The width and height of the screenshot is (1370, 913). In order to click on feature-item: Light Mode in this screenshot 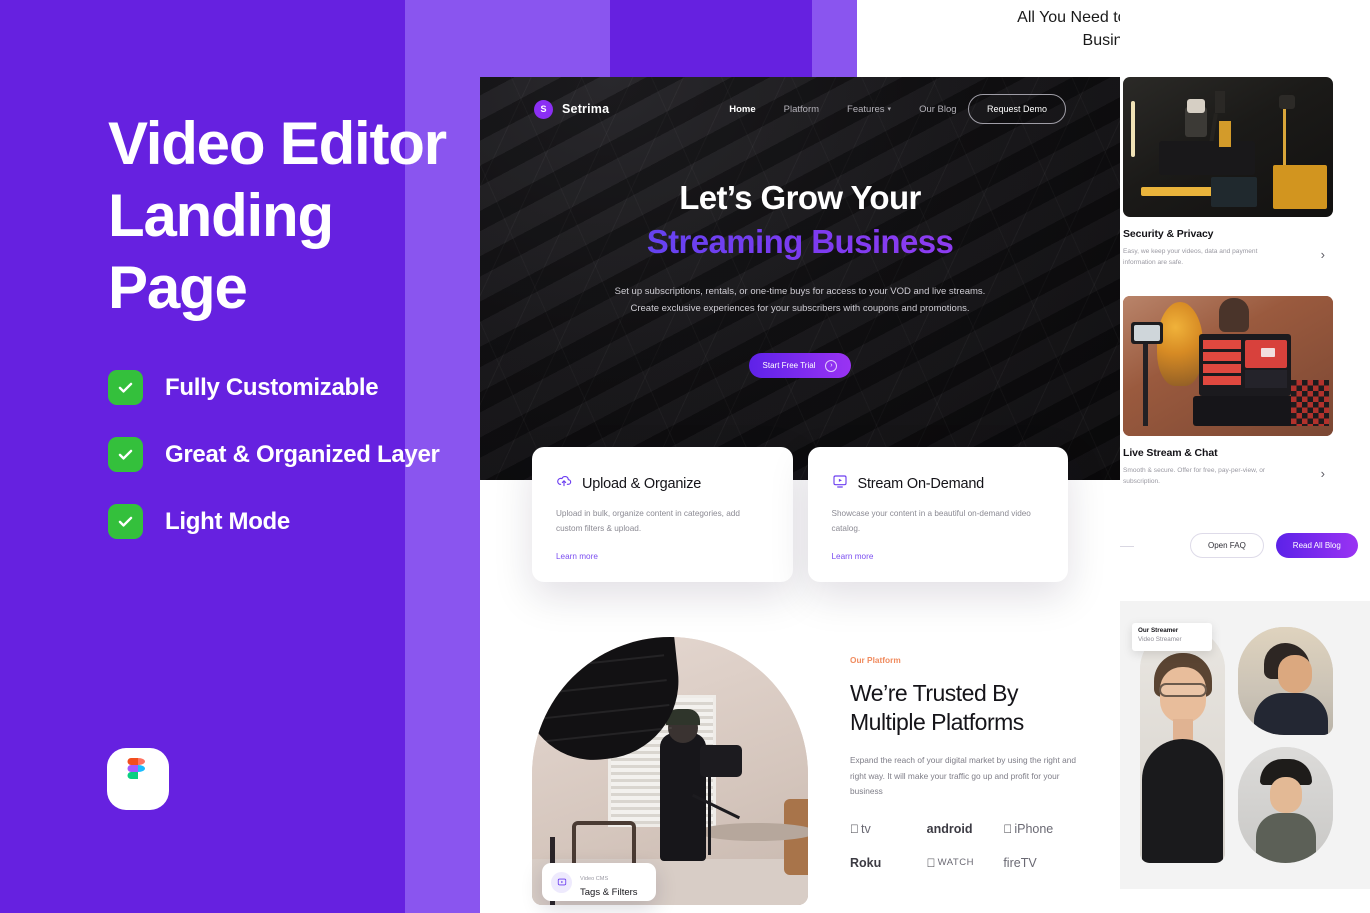, I will do `click(308, 521)`.